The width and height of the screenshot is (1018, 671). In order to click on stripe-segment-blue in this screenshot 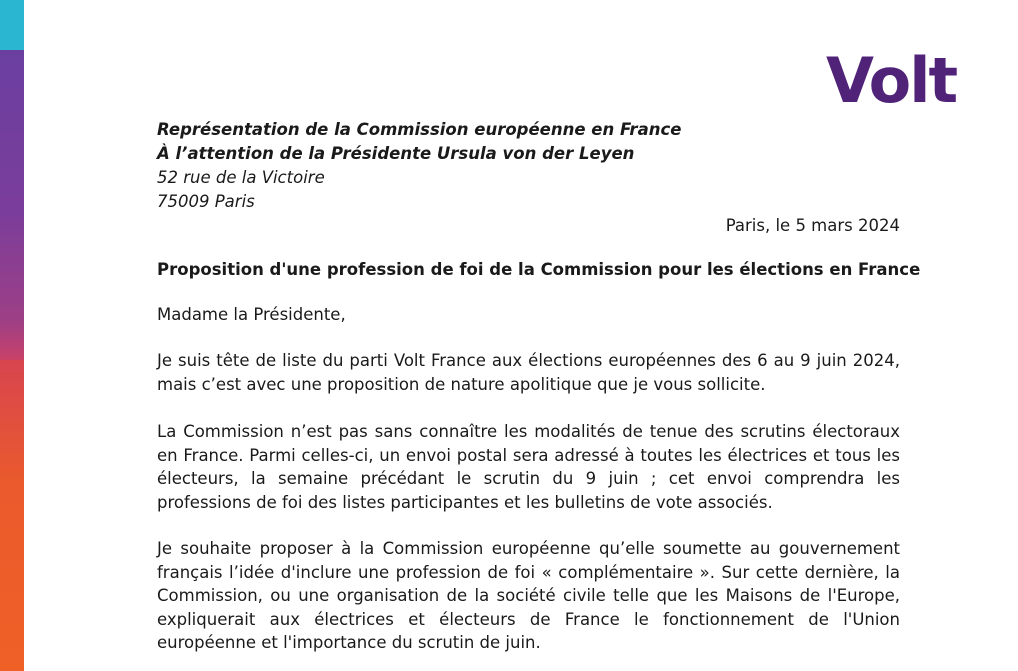, I will do `click(12, 25)`.